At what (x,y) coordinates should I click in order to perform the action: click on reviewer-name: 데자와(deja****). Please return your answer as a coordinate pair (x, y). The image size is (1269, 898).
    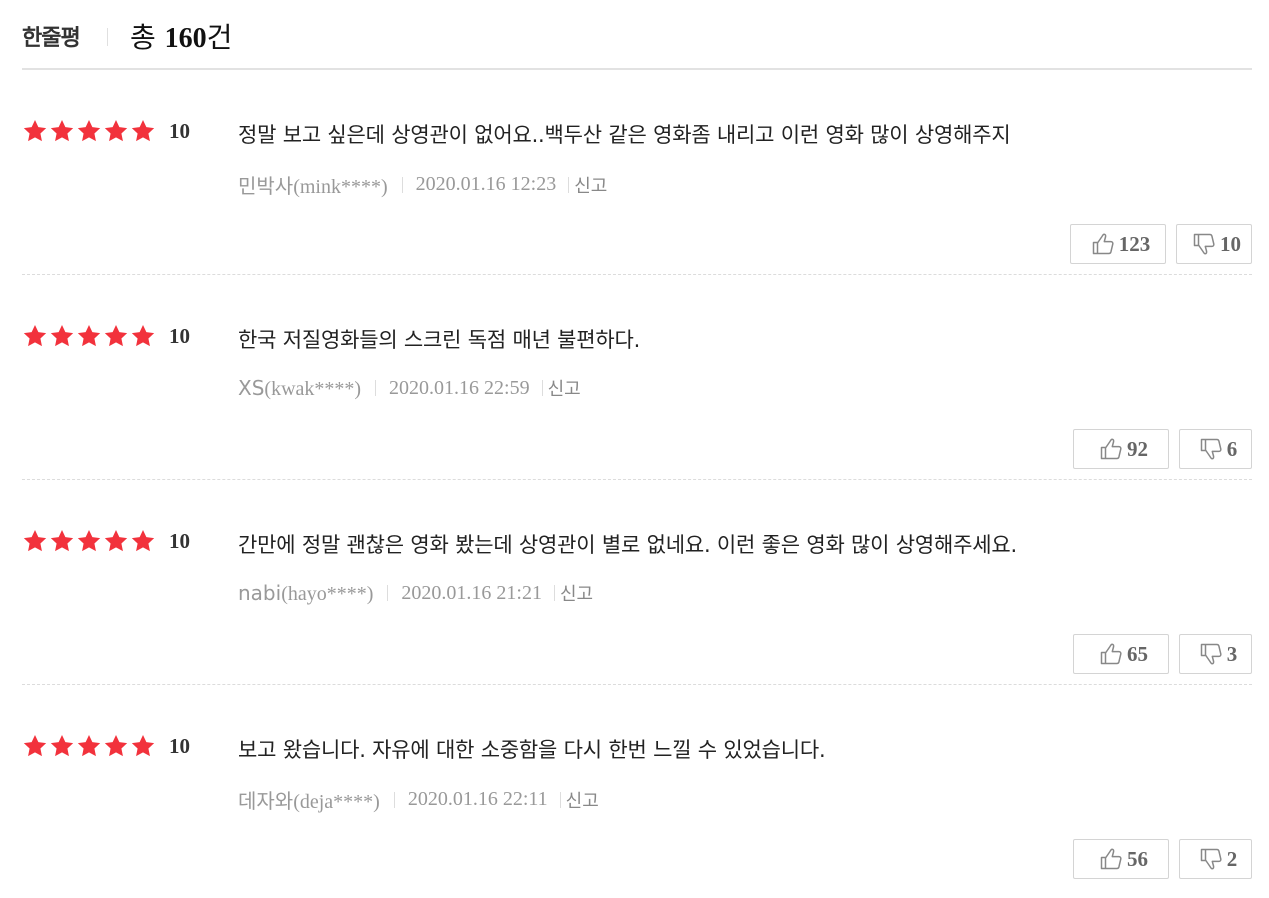
    Looking at the image, I should click on (309, 799).